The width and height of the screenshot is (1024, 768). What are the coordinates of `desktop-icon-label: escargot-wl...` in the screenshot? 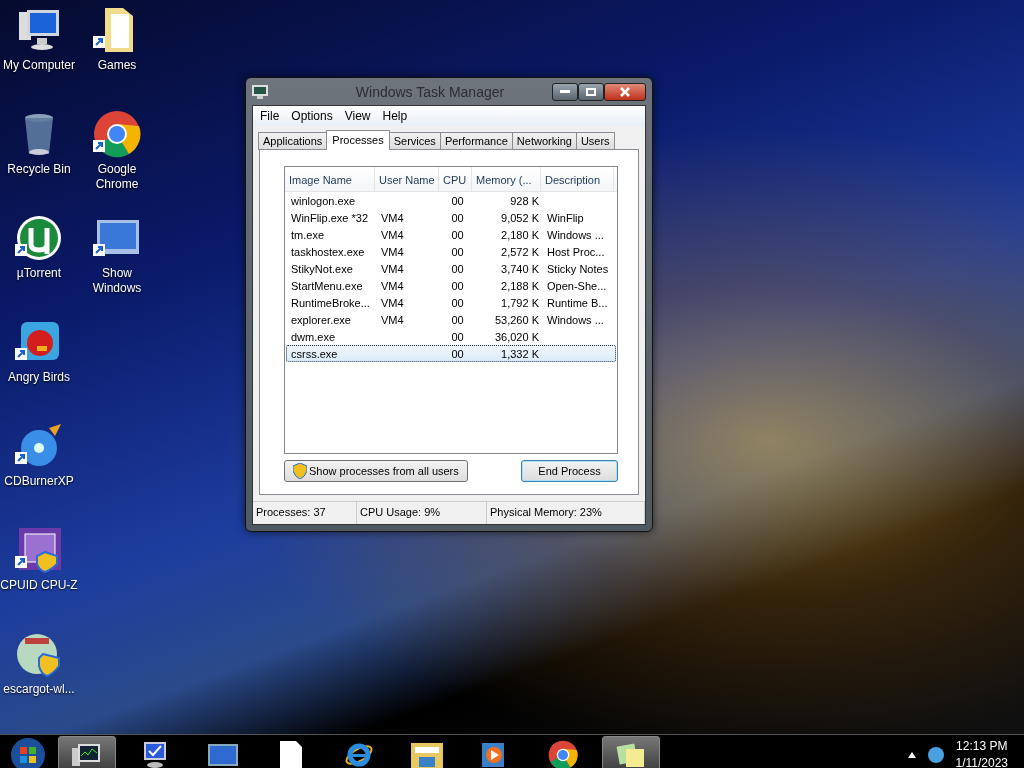 It's located at (39, 689).